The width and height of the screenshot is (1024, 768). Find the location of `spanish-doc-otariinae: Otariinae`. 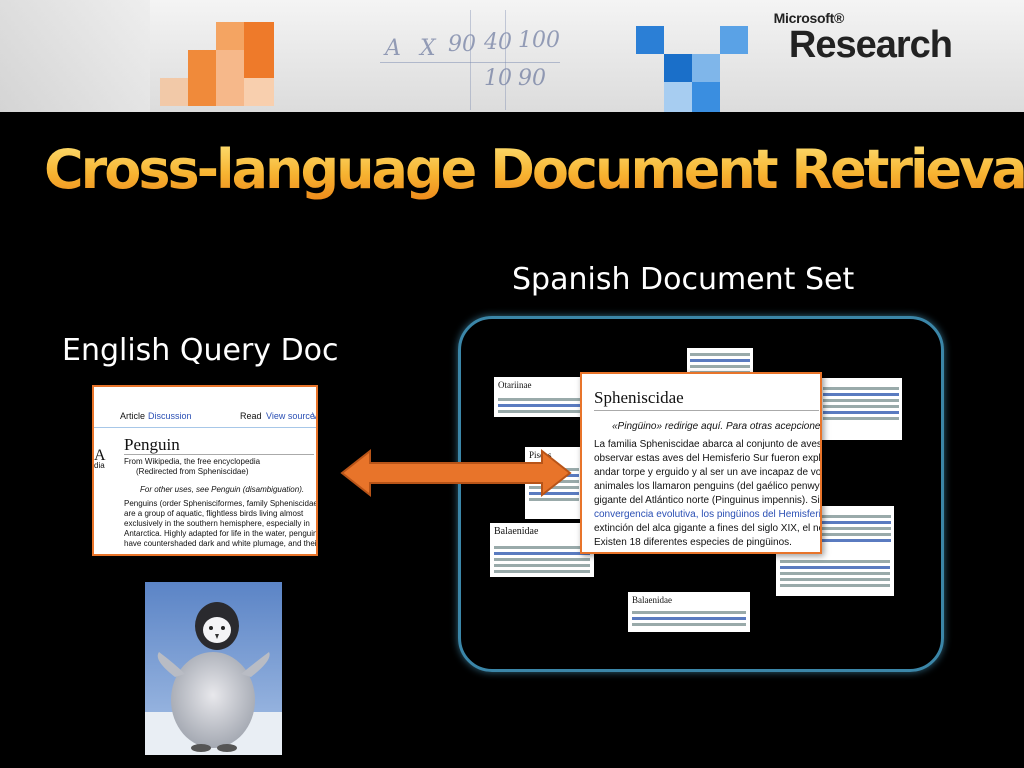

spanish-doc-otariinae: Otariinae is located at coordinates (539, 397).